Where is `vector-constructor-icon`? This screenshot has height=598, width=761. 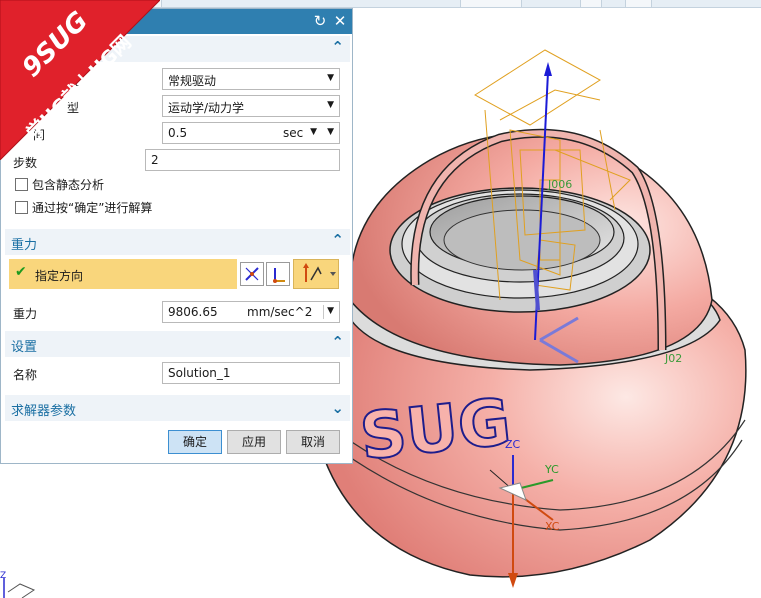
vector-constructor-icon is located at coordinates (278, 274).